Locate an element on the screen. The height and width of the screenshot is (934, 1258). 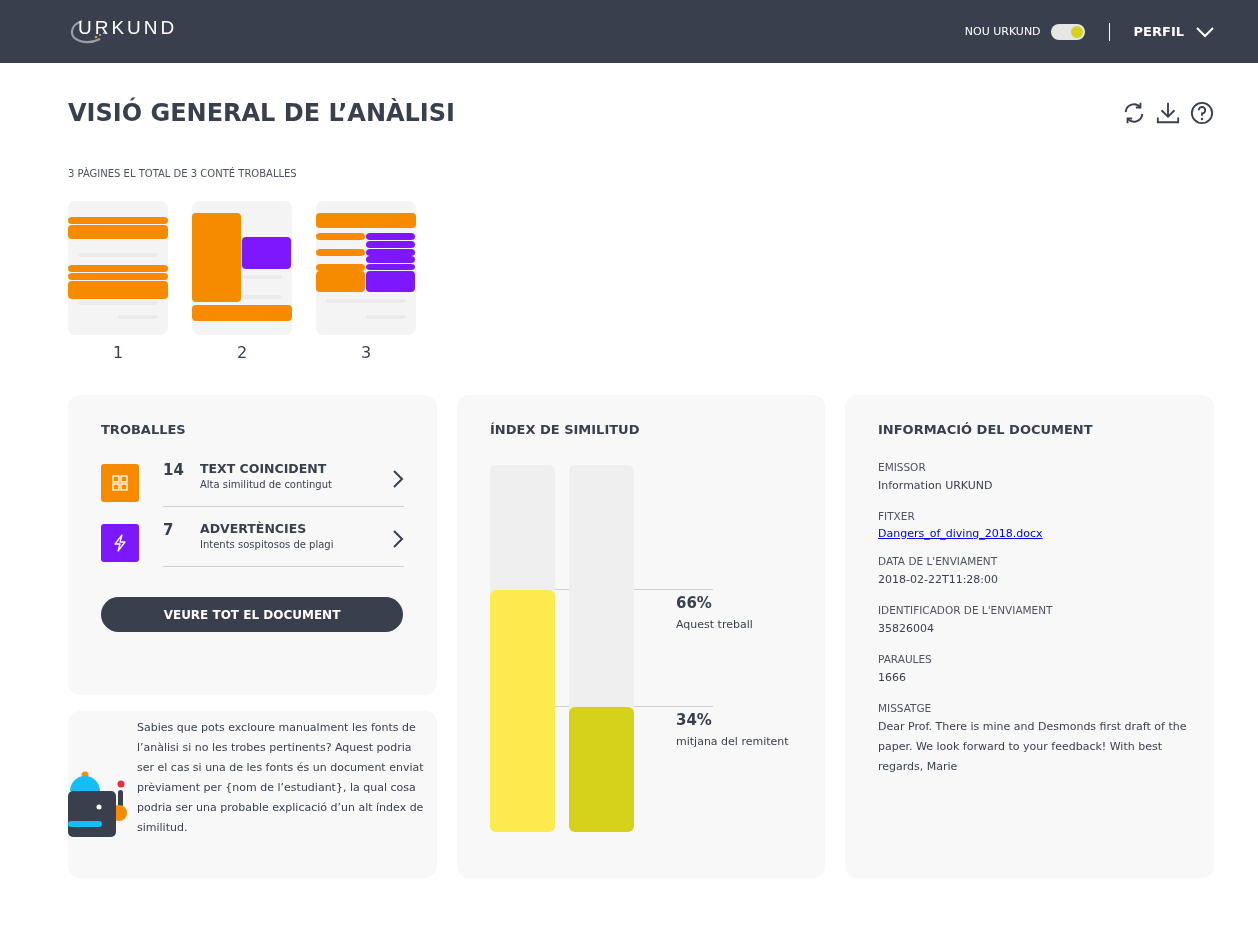
card-title: ÍNDEX DE SIMILITUD is located at coordinates (565, 429).